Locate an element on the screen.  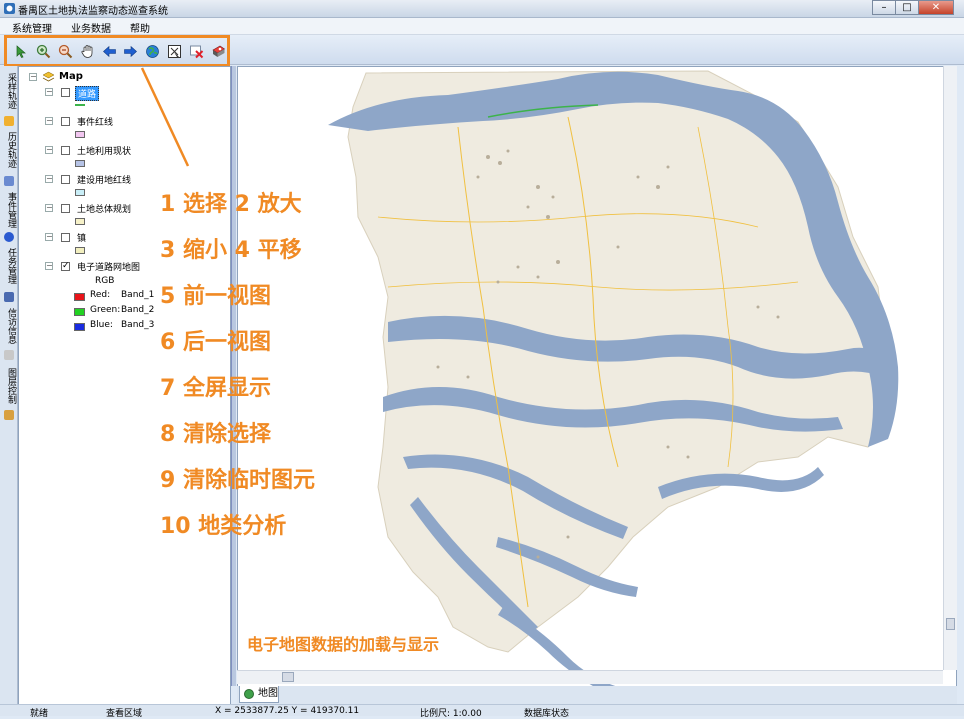
zoom-out-button is located at coordinates (65, 51).